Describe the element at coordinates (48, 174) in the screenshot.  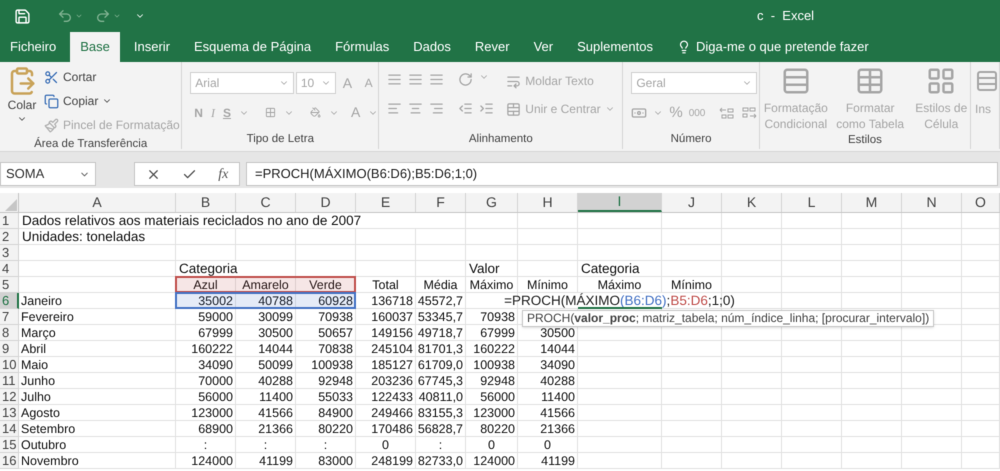
I see `name-box: SOMA` at that location.